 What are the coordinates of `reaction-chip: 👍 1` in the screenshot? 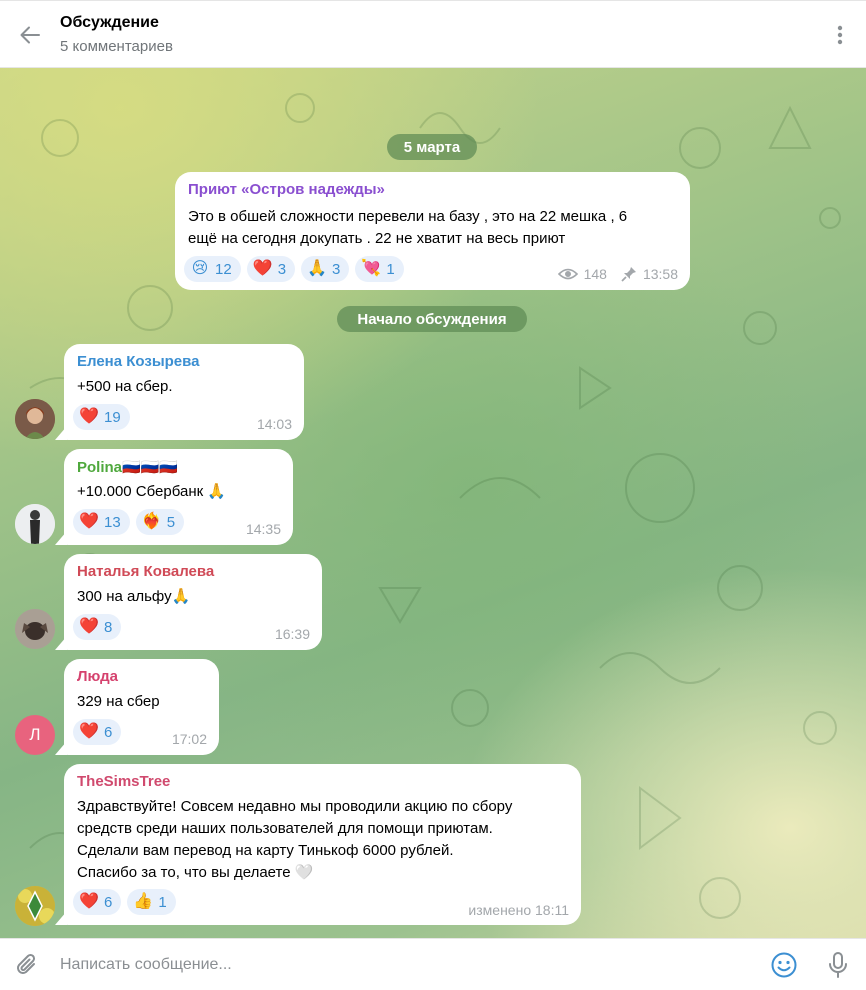 It's located at (151, 902).